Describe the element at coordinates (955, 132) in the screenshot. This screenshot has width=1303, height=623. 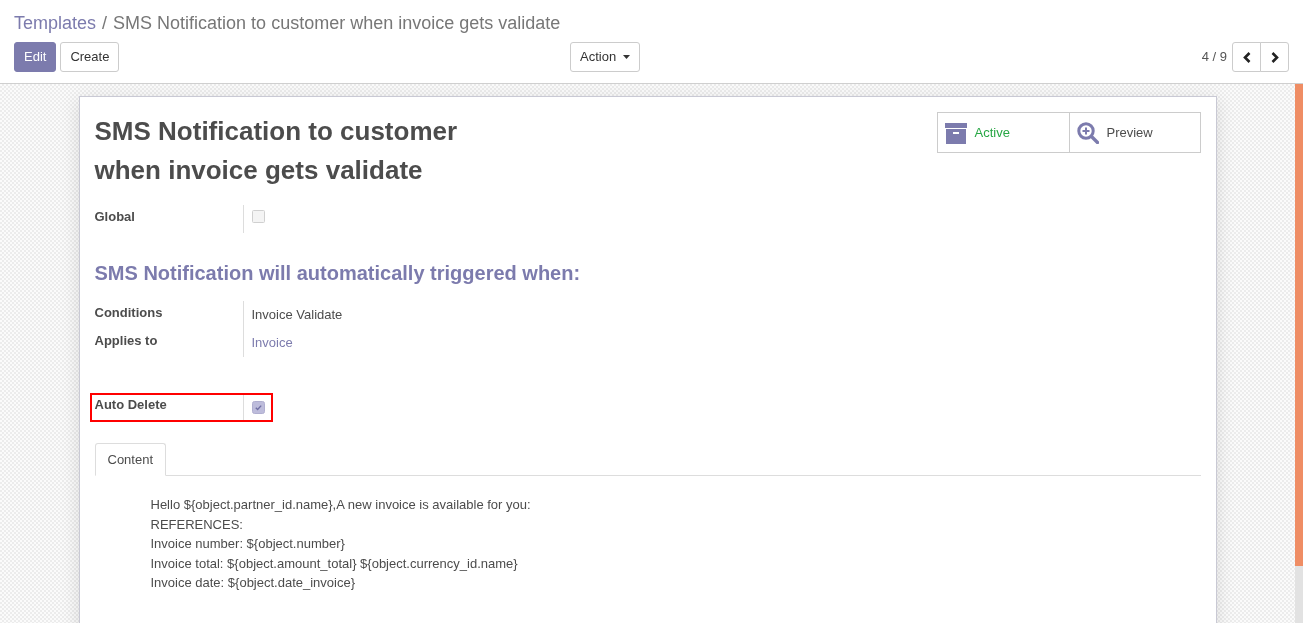
I see `archive-box-icon` at that location.